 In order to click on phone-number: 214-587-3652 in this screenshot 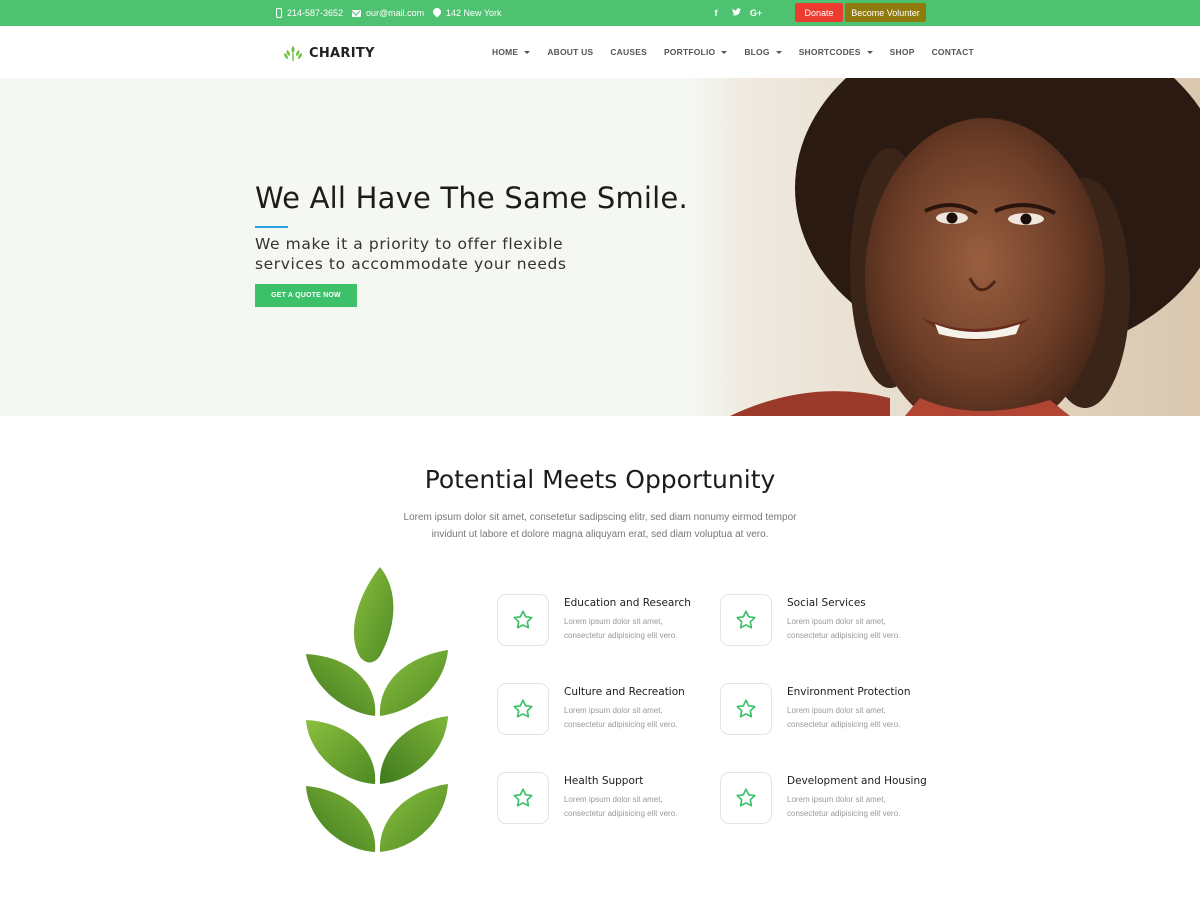, I will do `click(315, 13)`.